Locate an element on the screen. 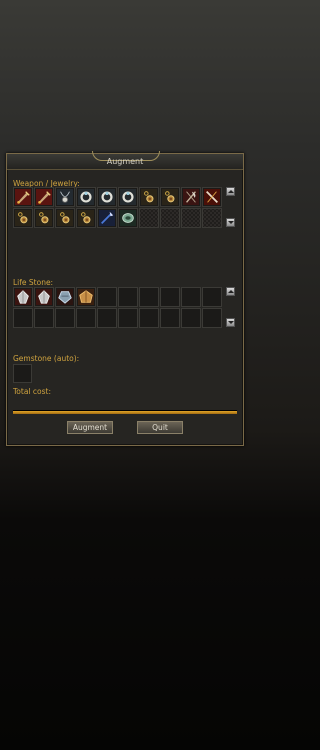  window-title: Augment is located at coordinates (125, 161).